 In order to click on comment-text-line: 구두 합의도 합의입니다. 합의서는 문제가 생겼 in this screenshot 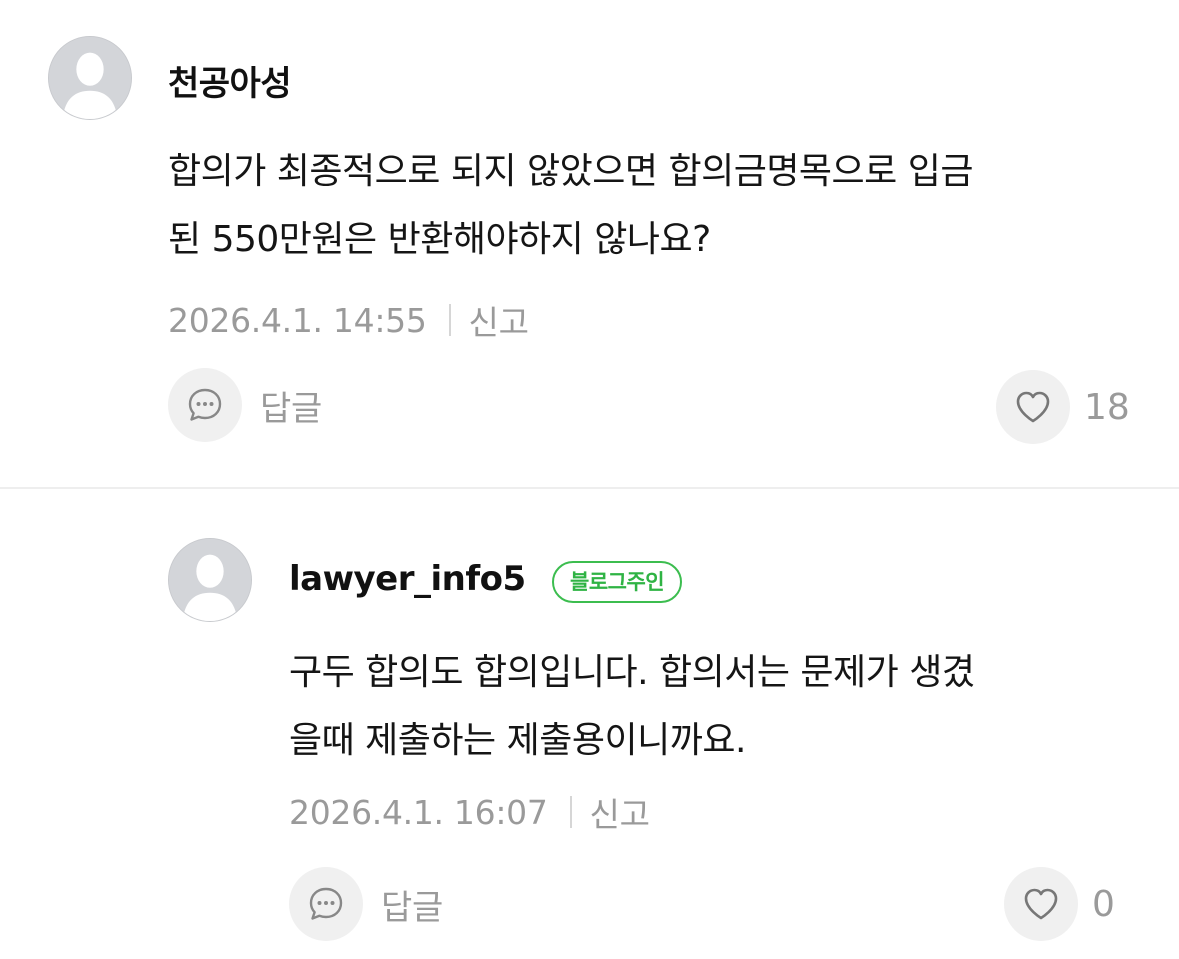, I will do `click(632, 672)`.